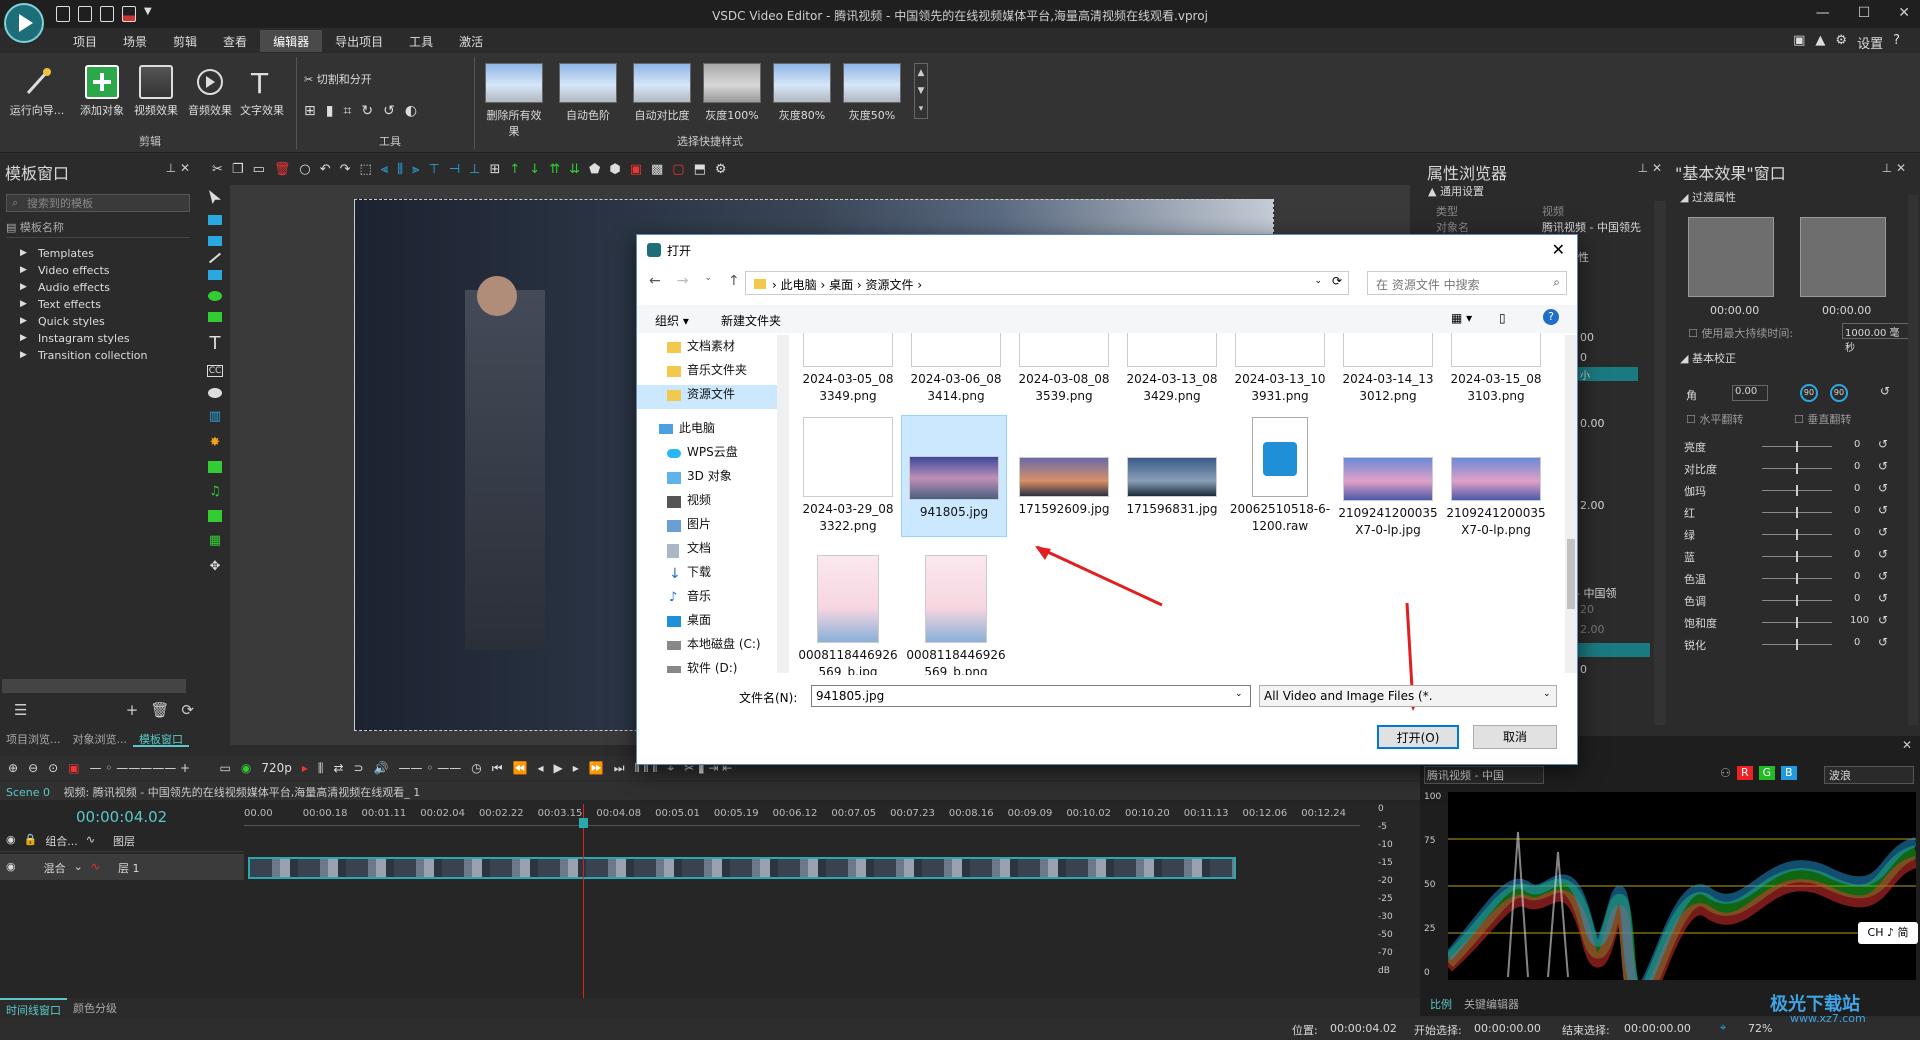 The height and width of the screenshot is (1040, 1920). I want to click on add-icon: +, so click(132, 710).